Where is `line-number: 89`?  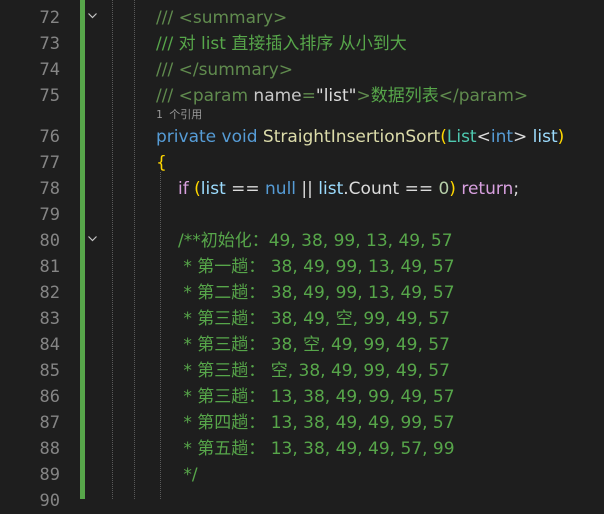 line-number: 89 is located at coordinates (49, 475).